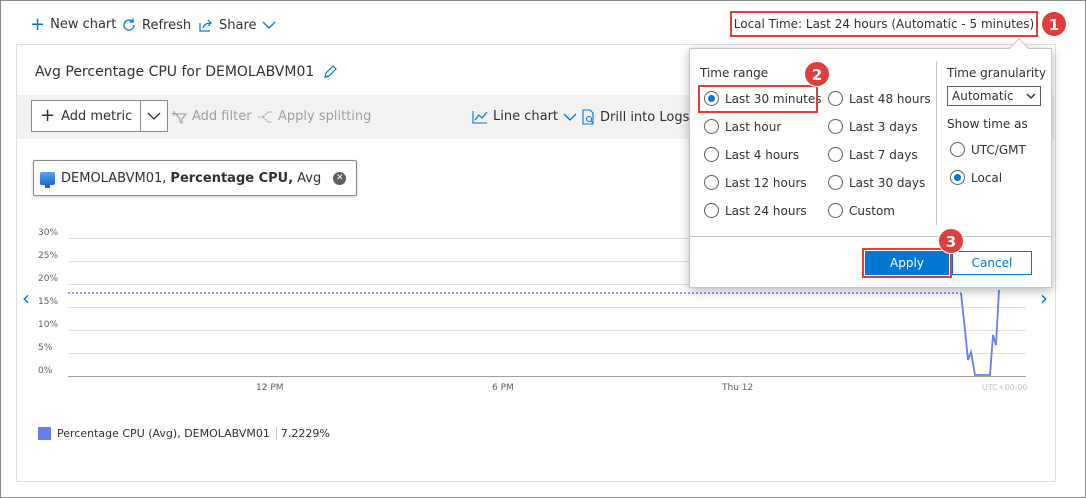 This screenshot has width=1086, height=498. I want to click on add-filter-button: Add filter, so click(211, 116).